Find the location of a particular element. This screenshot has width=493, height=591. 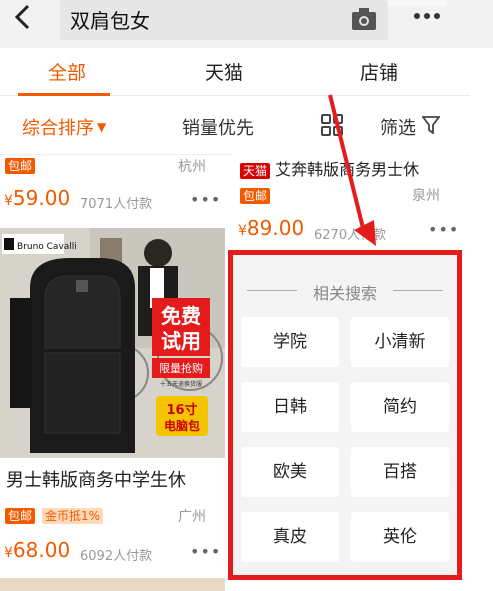

related-term-chip: 学院 is located at coordinates (290, 342).